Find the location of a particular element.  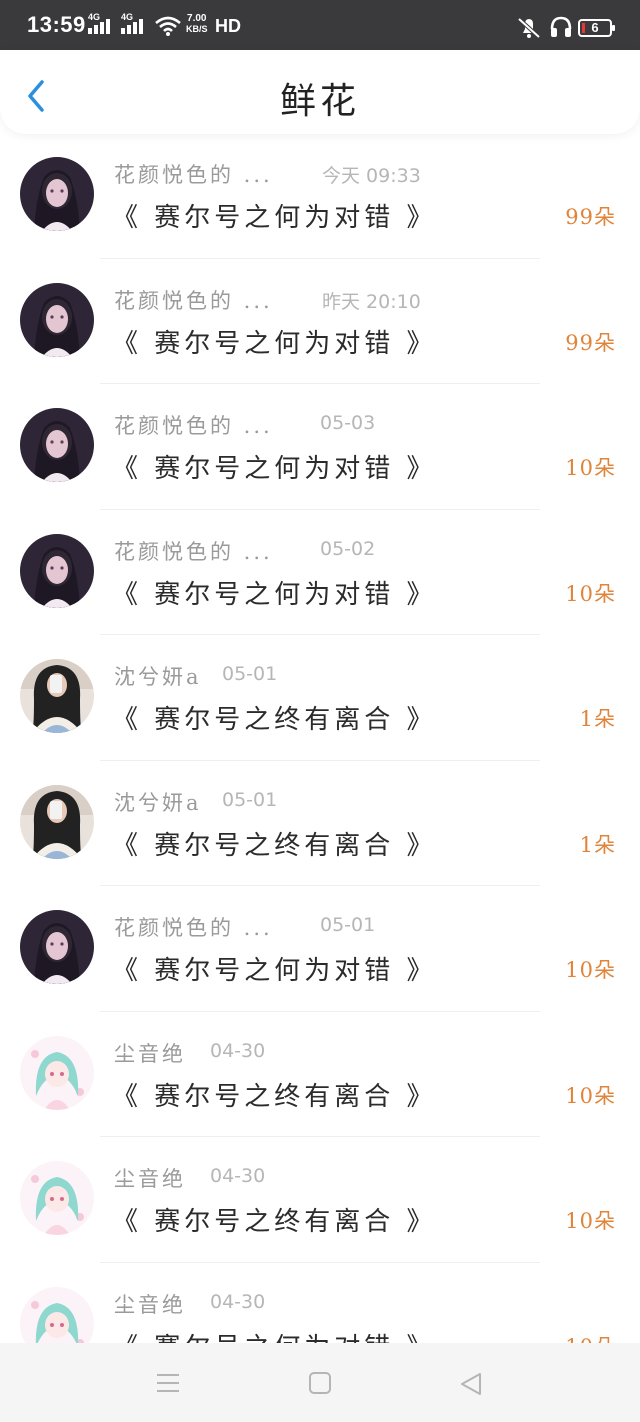

header: 鲜花 is located at coordinates (320, 92).